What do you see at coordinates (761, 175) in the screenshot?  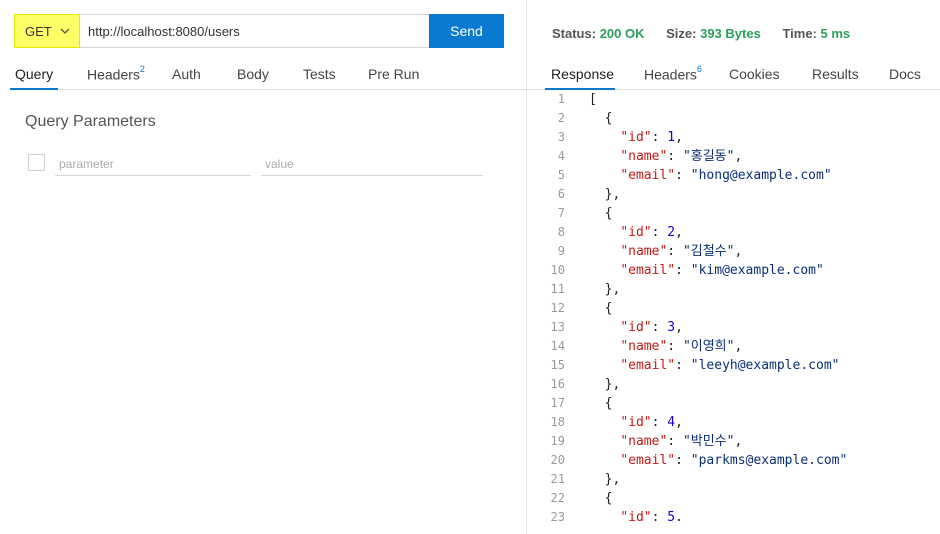 I see `code-token: "hong@example.com"` at bounding box center [761, 175].